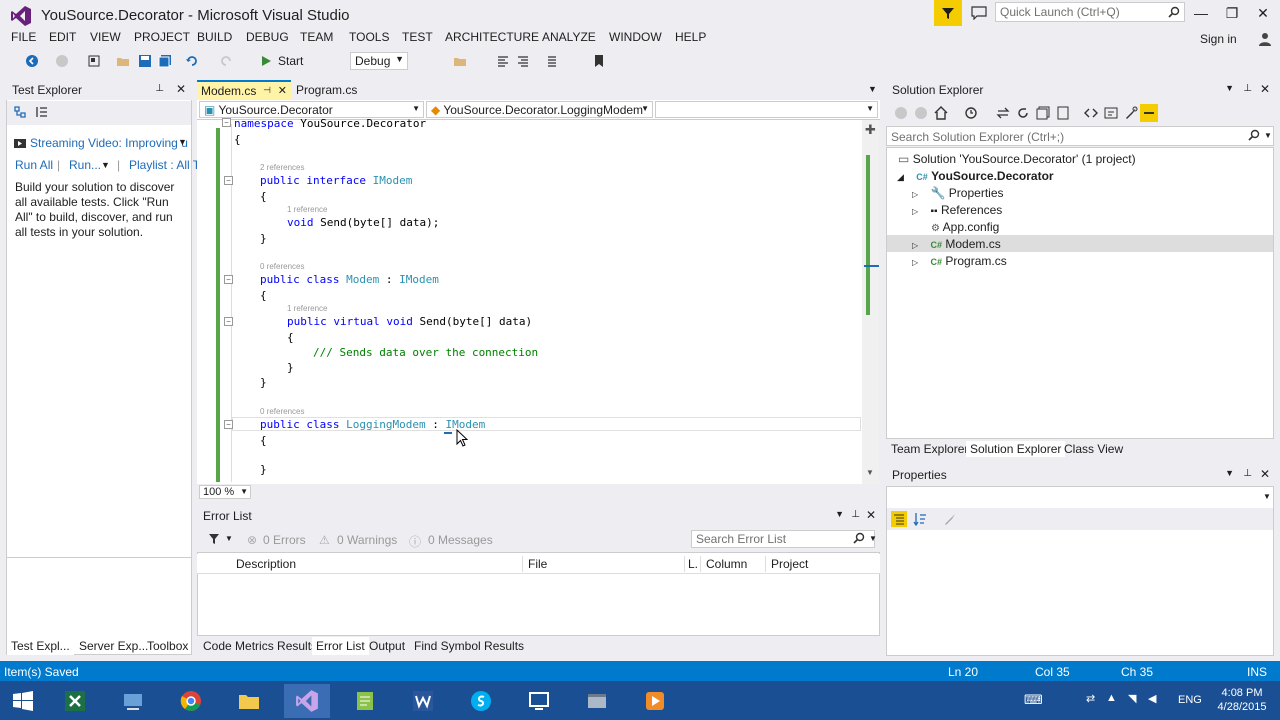 This screenshot has width=1280, height=720. I want to click on expanded-arrow-icon: ◢, so click(900, 177).